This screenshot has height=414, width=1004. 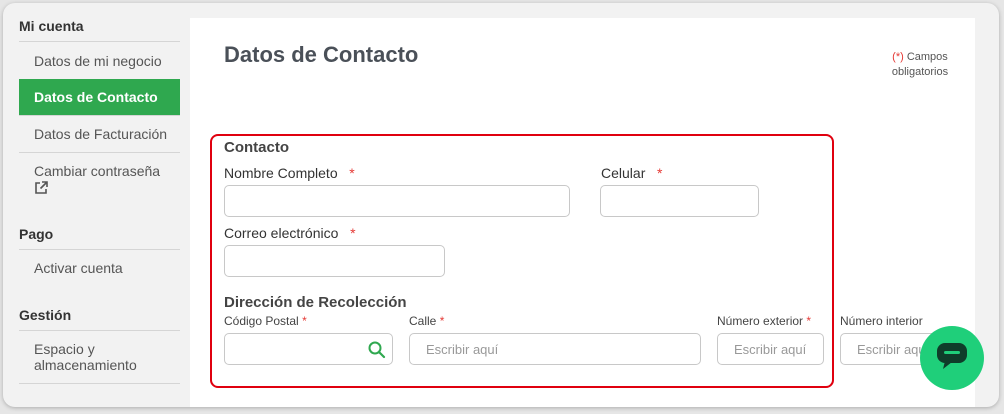 I want to click on full-name-label-text: Nombre Completo, so click(x=281, y=173).